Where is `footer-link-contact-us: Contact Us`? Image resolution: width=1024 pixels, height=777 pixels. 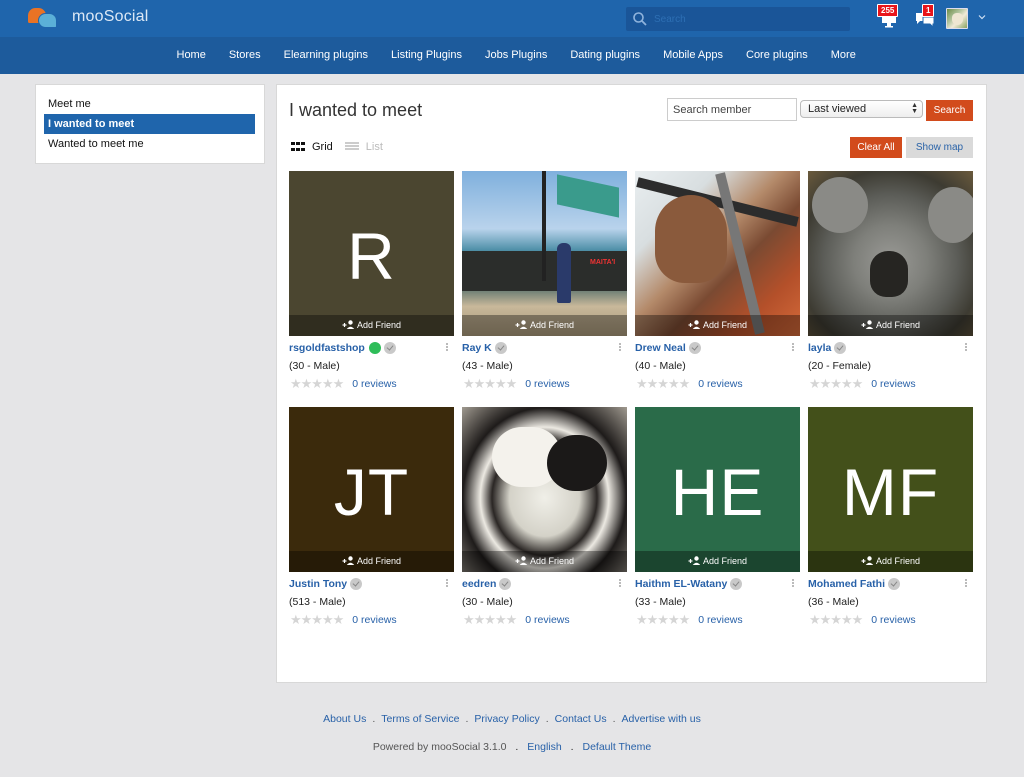
footer-link-contact-us: Contact Us is located at coordinates (581, 719).